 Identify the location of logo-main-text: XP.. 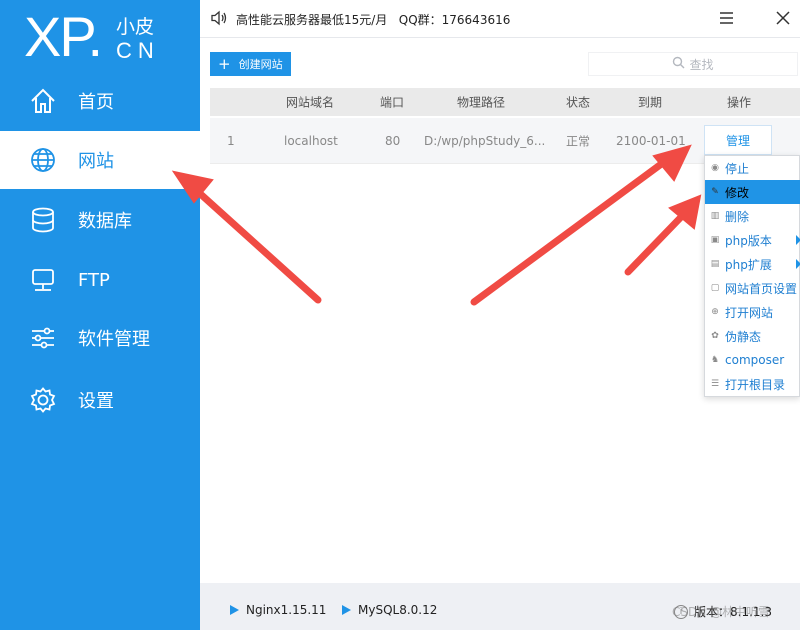
(63, 36).